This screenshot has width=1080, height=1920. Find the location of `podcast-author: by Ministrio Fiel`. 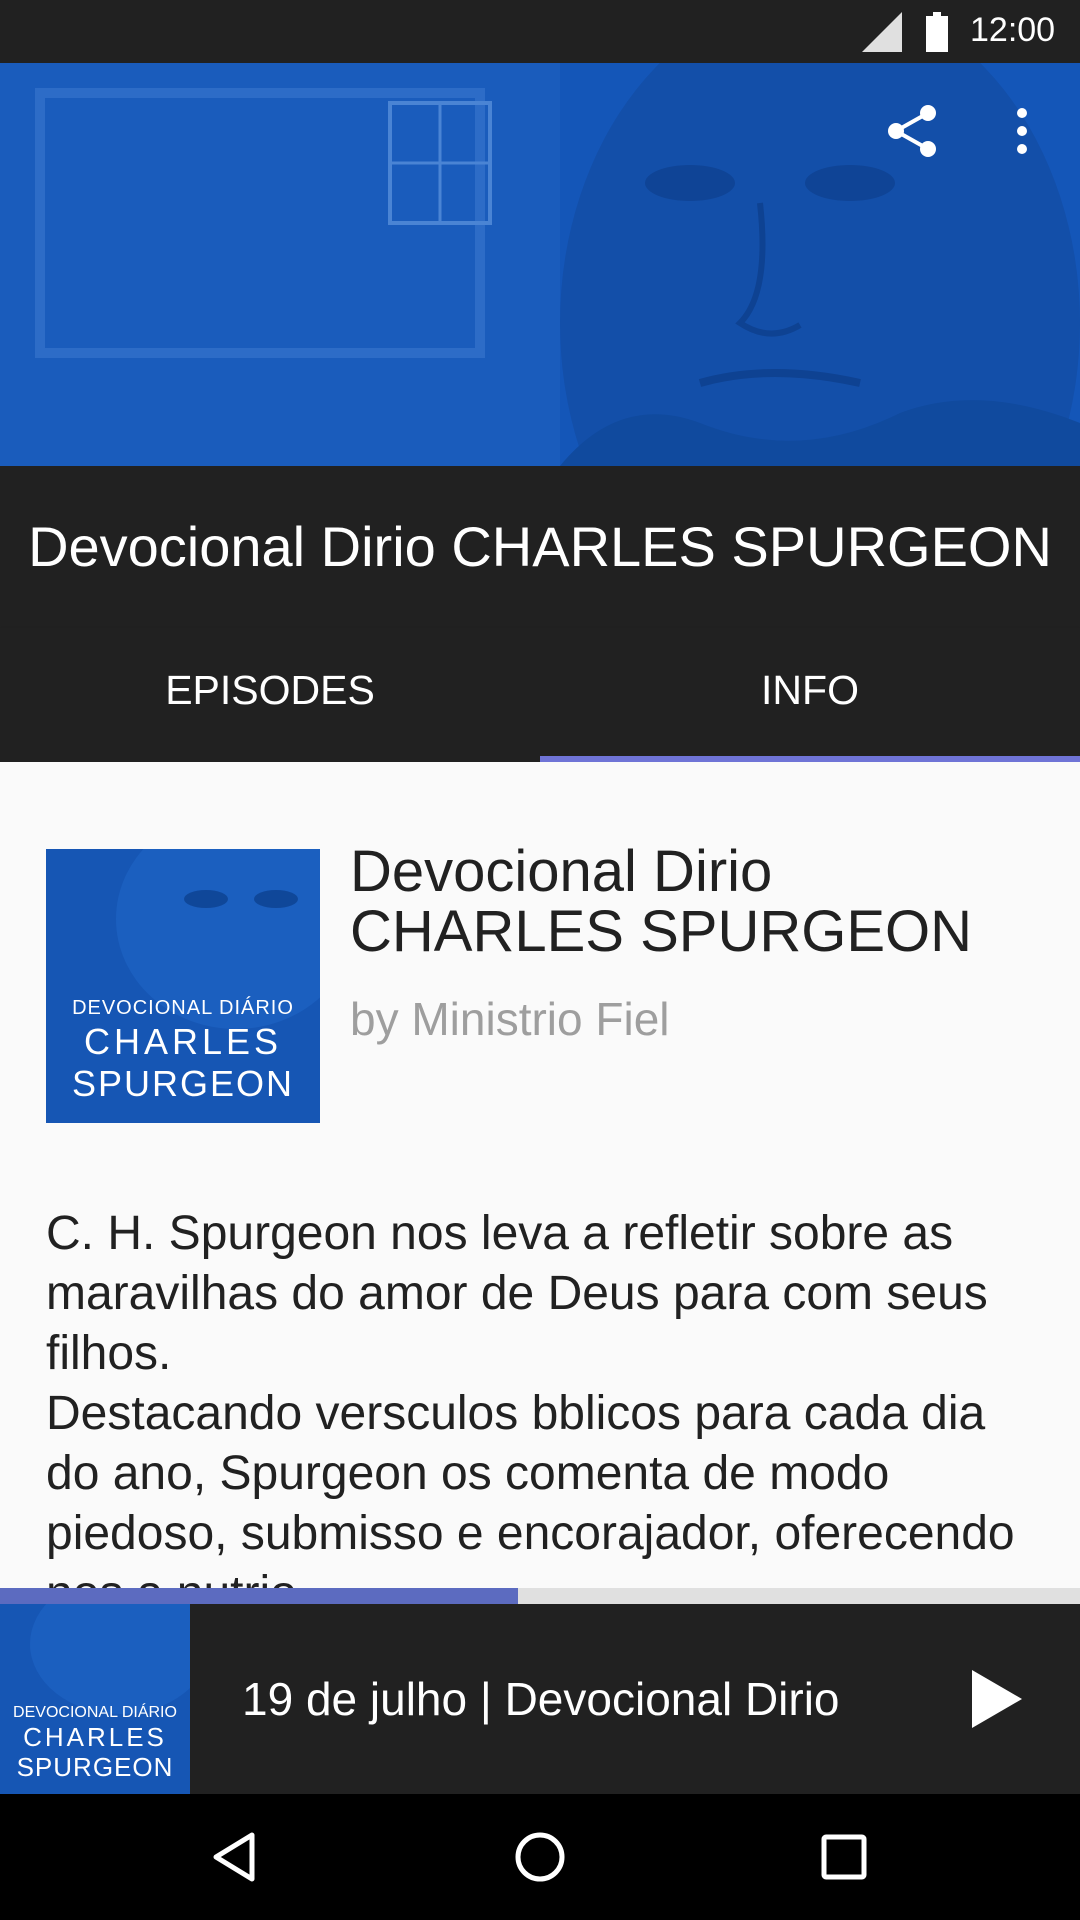

podcast-author: by Ministrio Fiel is located at coordinates (510, 1019).